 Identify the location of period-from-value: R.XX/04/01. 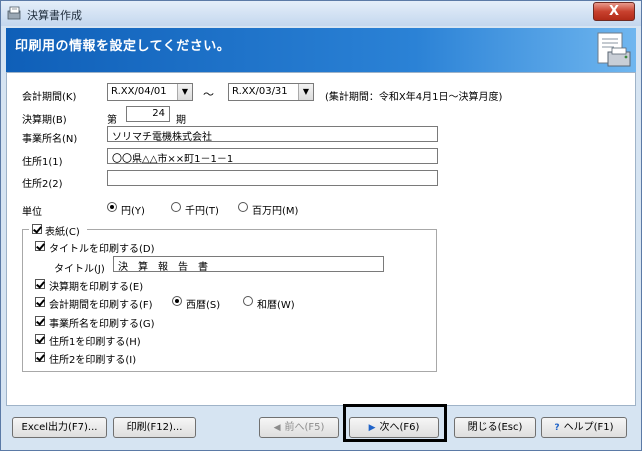
(139, 91).